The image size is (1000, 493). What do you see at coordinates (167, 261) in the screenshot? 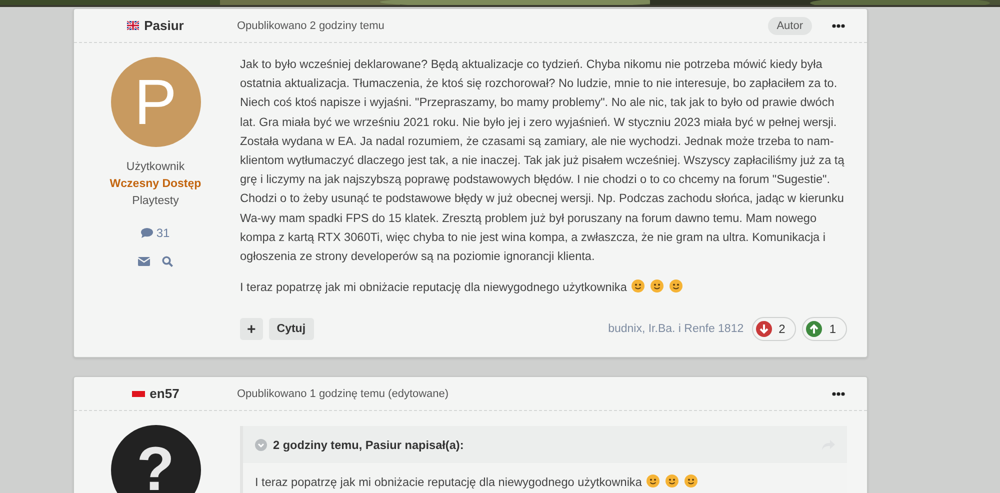
I see `search-icon` at bounding box center [167, 261].